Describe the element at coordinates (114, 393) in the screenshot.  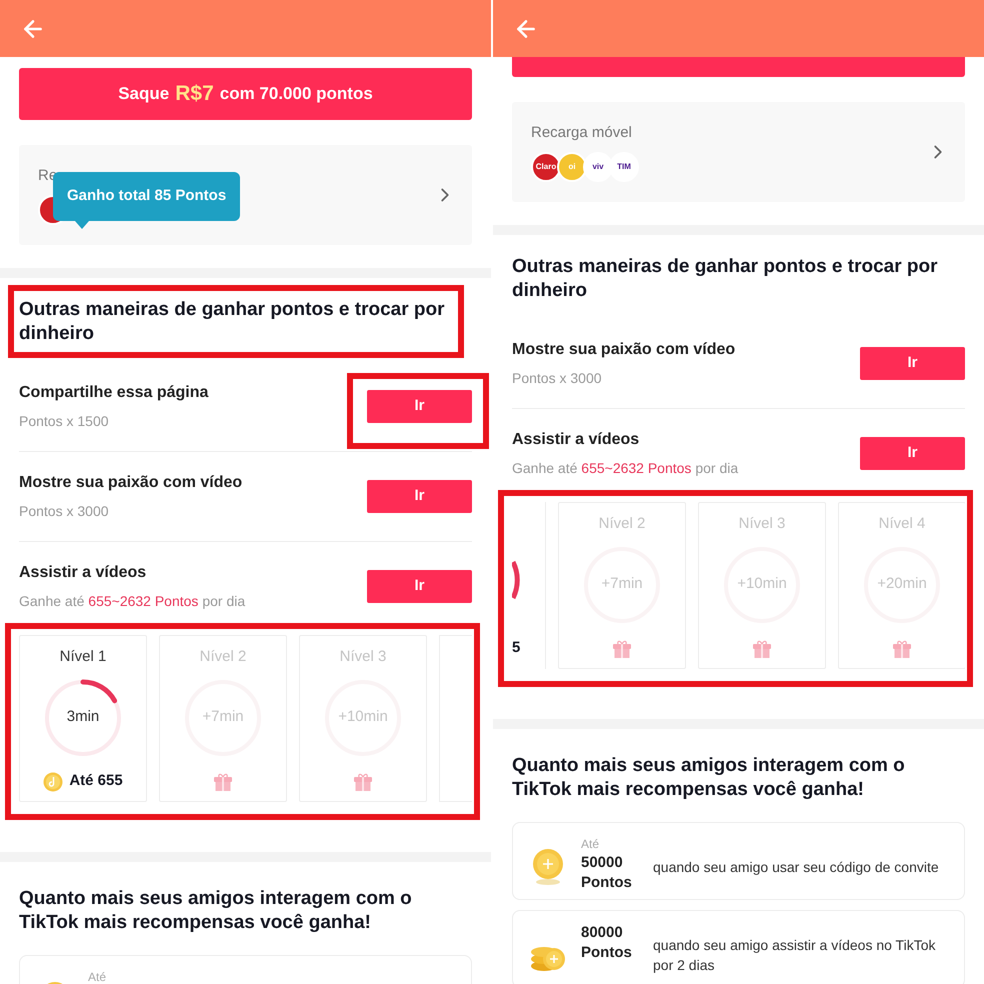
I see `task-title: Compartilhe essa página` at that location.